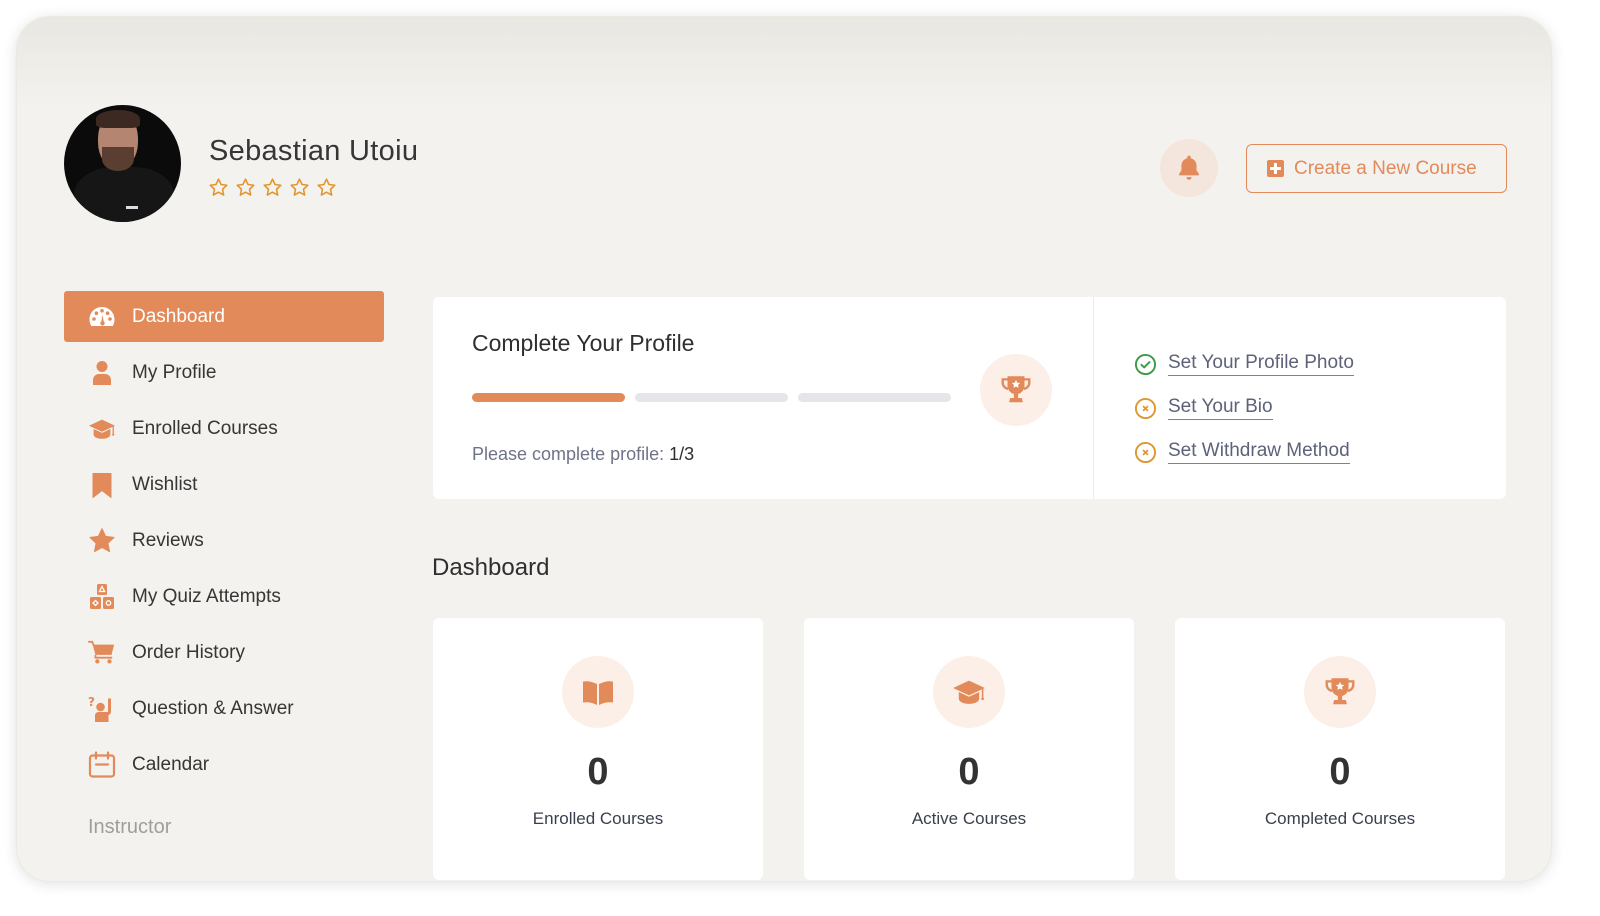 This screenshot has height=916, width=1600. What do you see at coordinates (224, 764) in the screenshot?
I see `sidebar-item-calendar: Calendar` at bounding box center [224, 764].